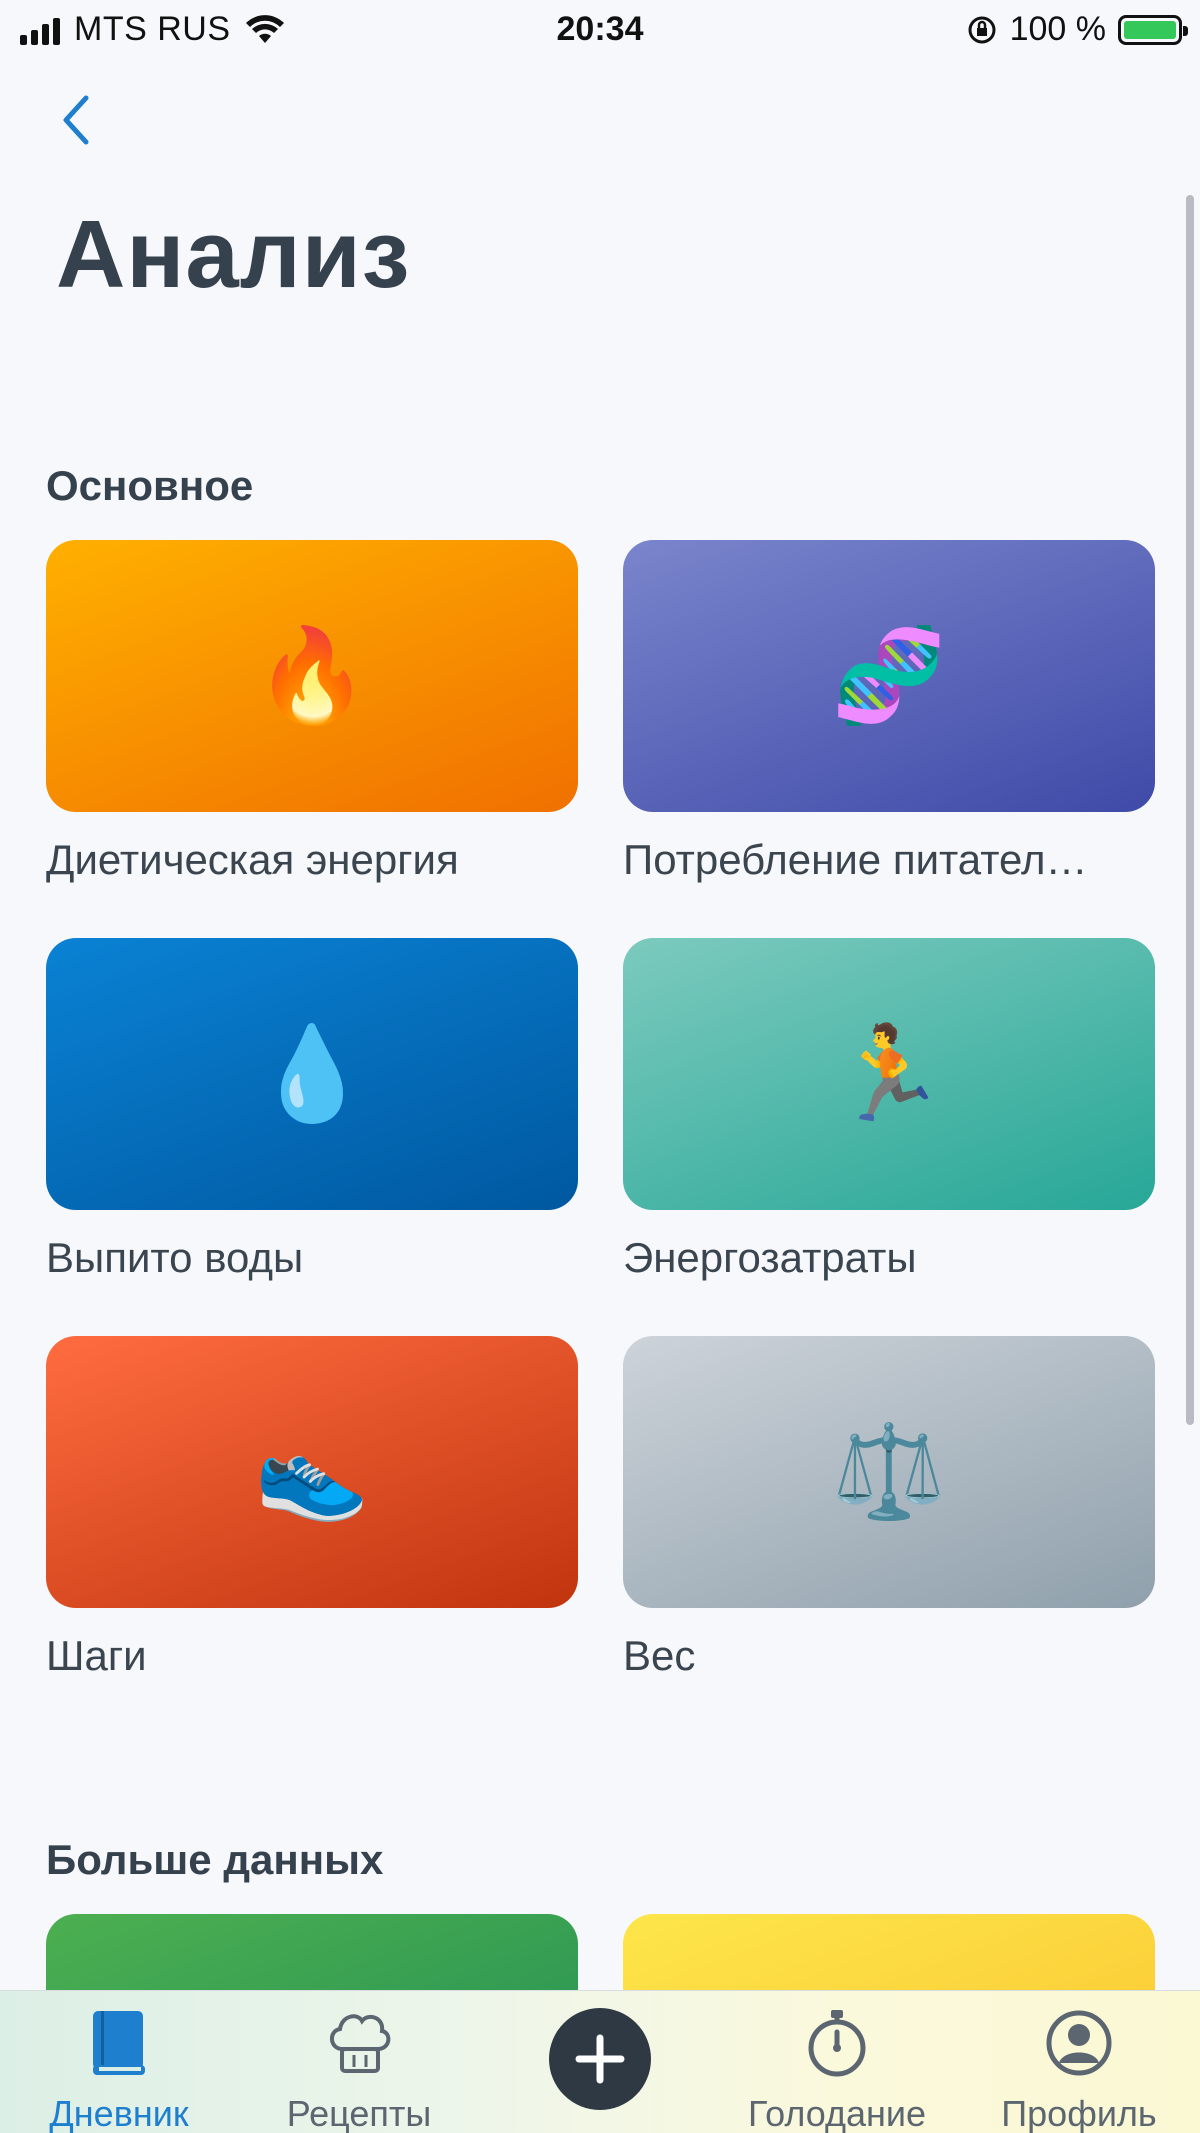 The width and height of the screenshot is (1200, 2133). What do you see at coordinates (175, 1257) in the screenshot?
I see `card-label-water-drunk: Выпито воды` at bounding box center [175, 1257].